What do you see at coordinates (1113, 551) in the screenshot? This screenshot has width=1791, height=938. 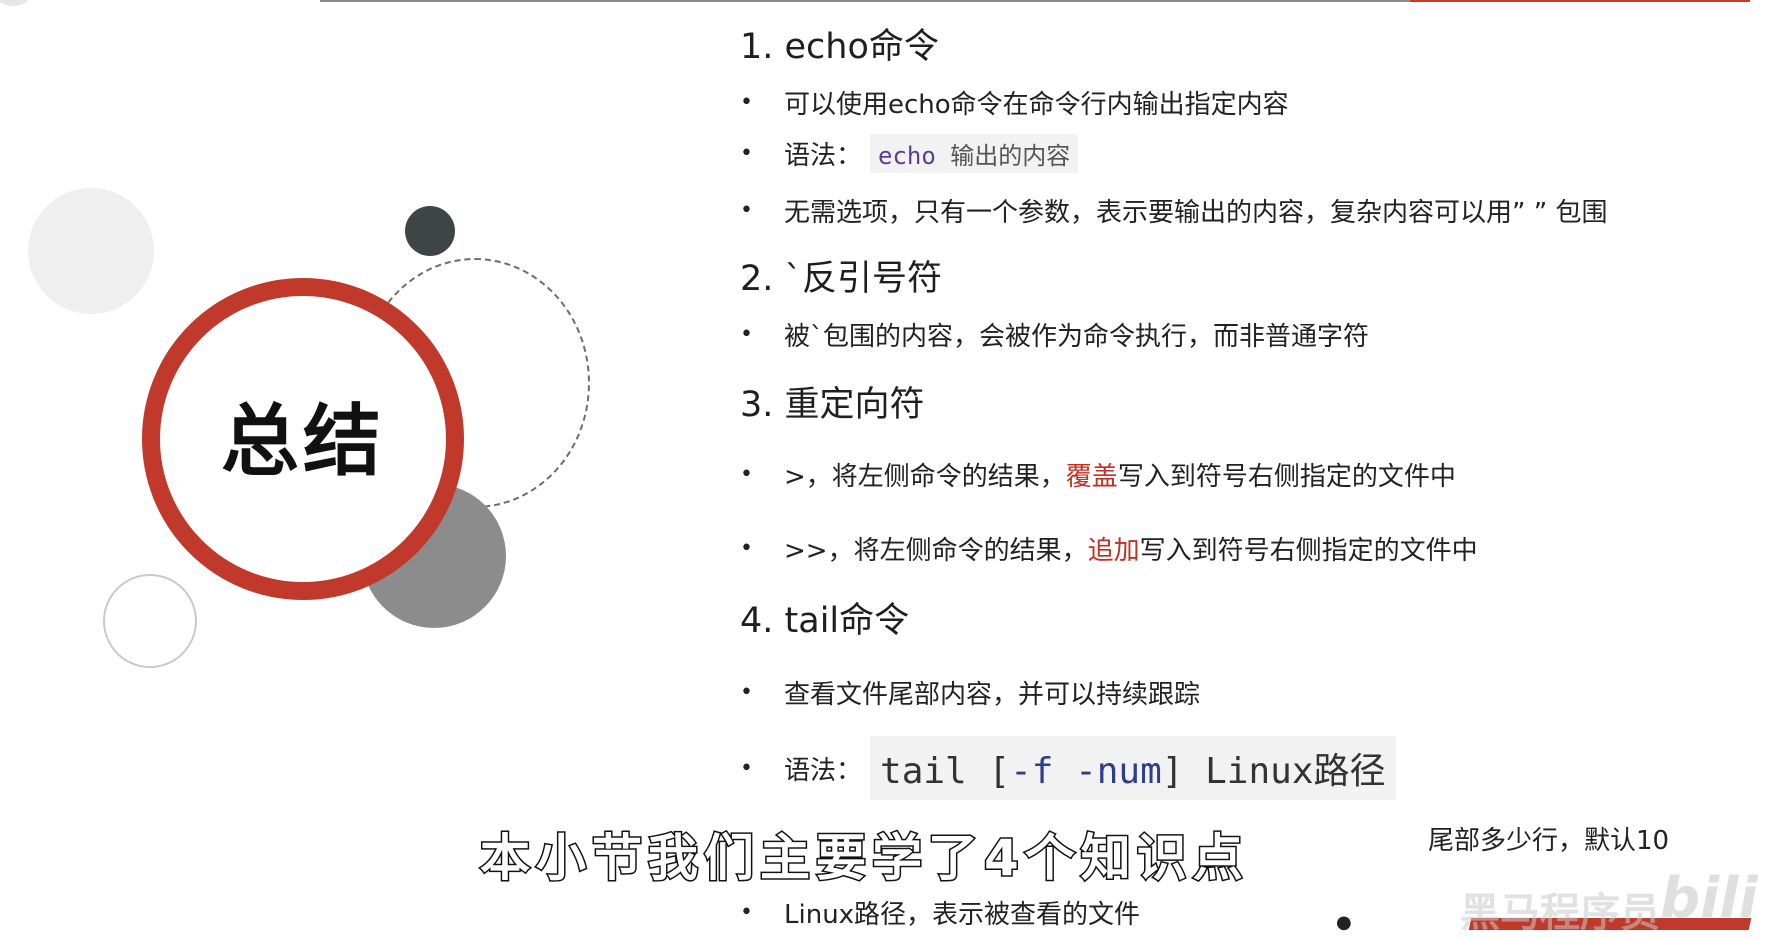 I see `append-highlight: 追加` at bounding box center [1113, 551].